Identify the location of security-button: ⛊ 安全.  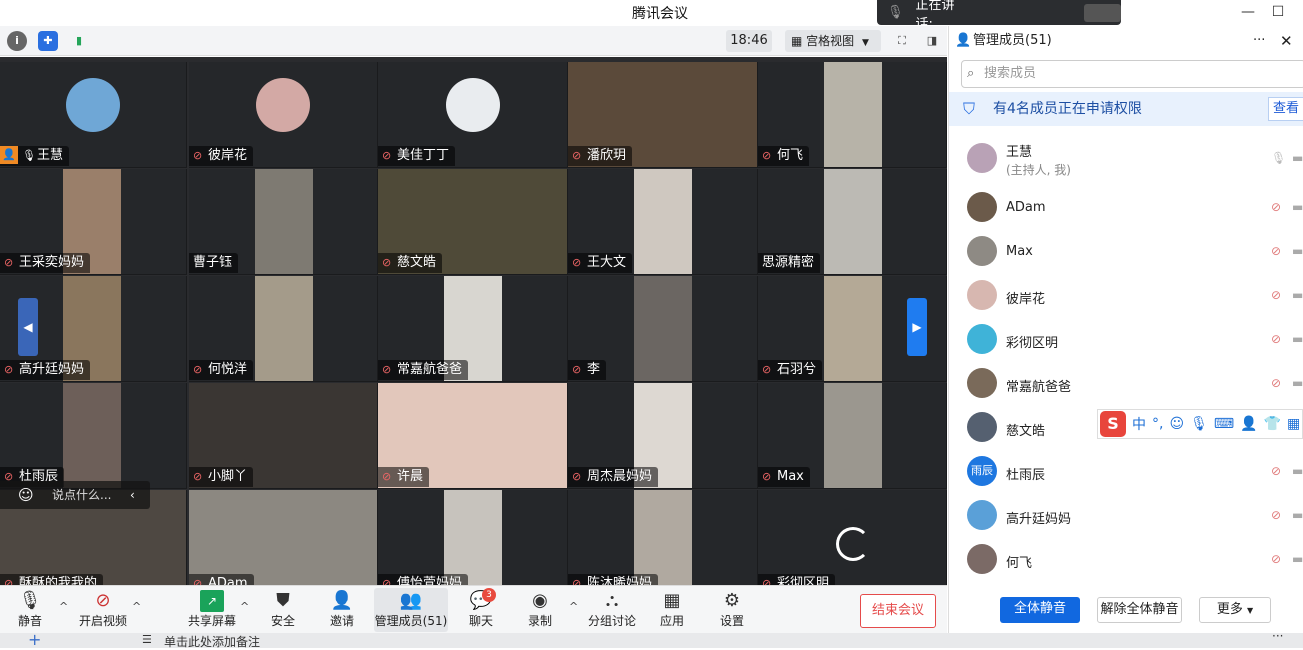
(283, 610).